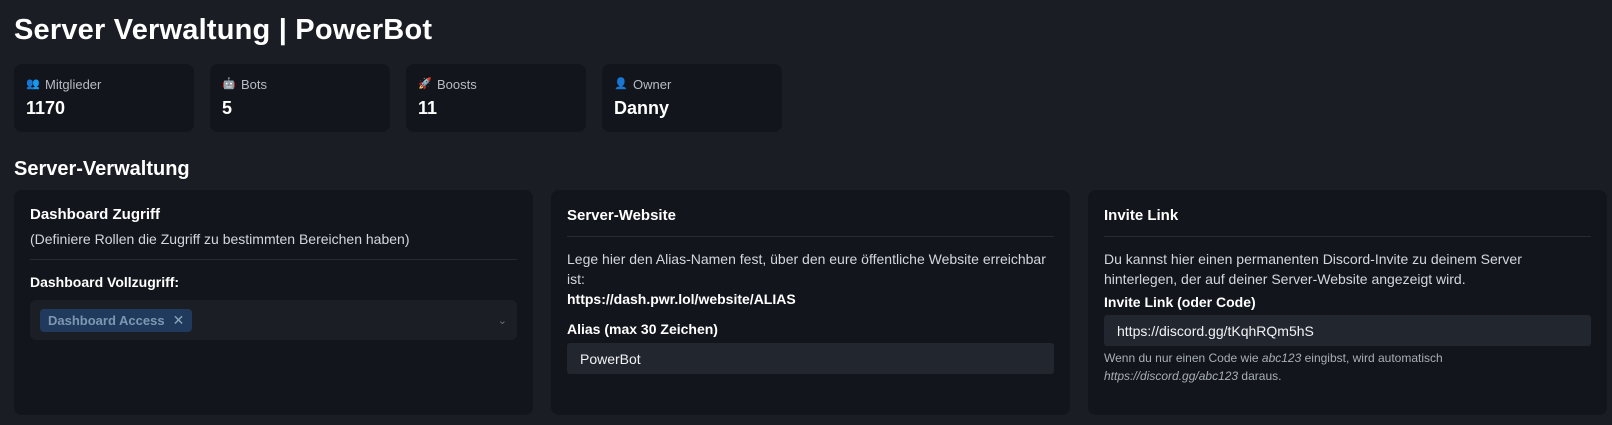  I want to click on stat-card-boosts: 🚀 Boosts 11, so click(496, 98).